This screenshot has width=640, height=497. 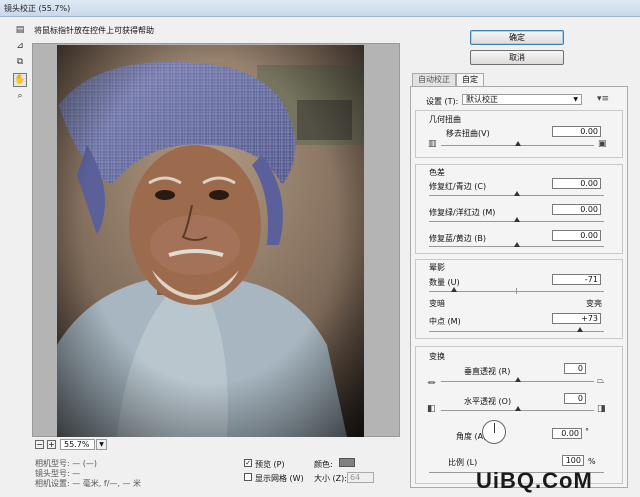 I want to click on remove-distortion-tool-icon: ▤, so click(x=20, y=30).